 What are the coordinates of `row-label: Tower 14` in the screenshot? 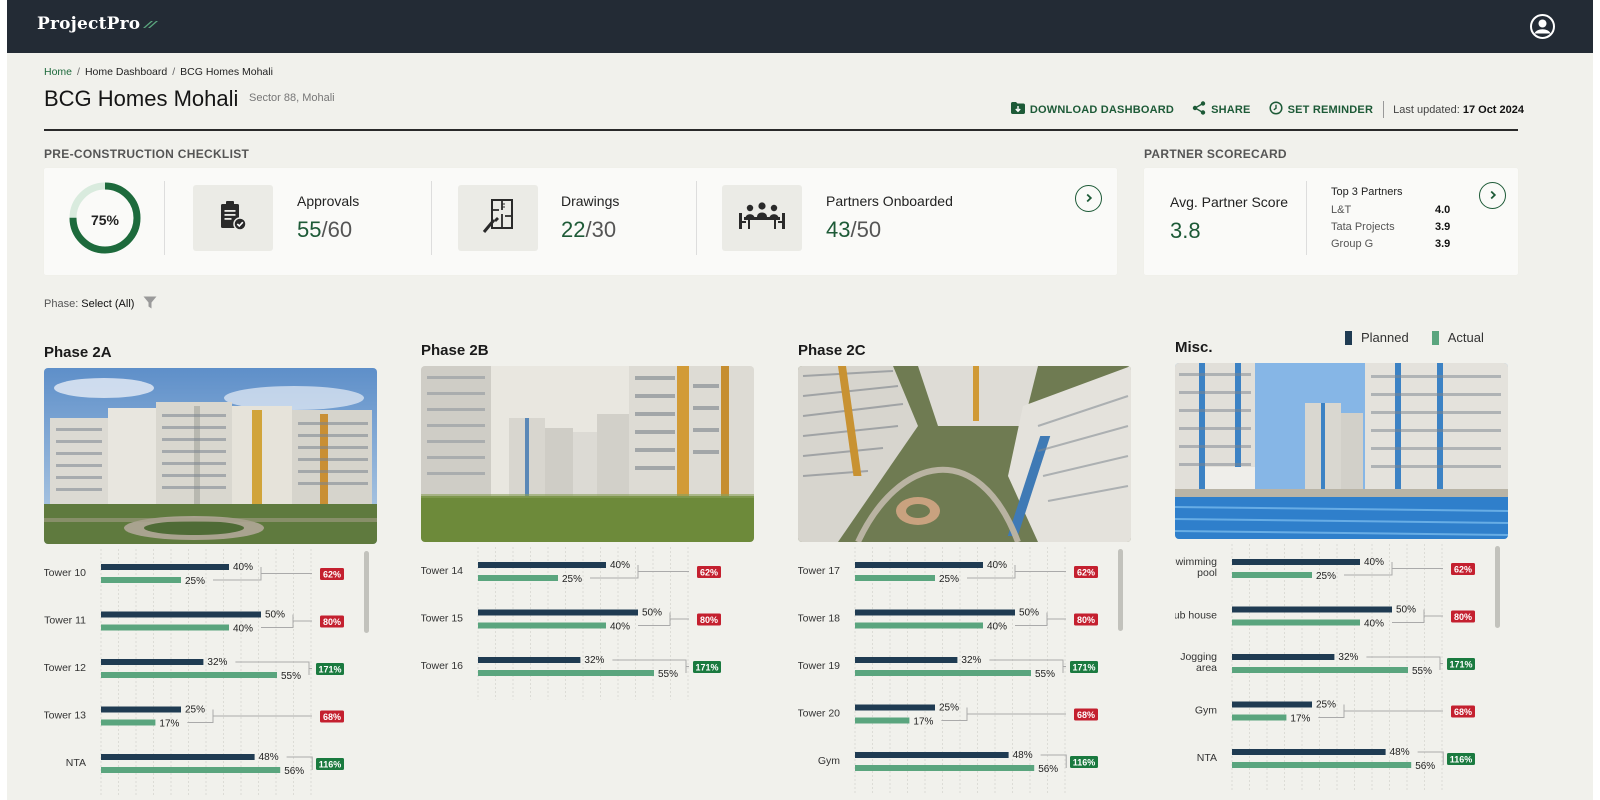 It's located at (442, 571).